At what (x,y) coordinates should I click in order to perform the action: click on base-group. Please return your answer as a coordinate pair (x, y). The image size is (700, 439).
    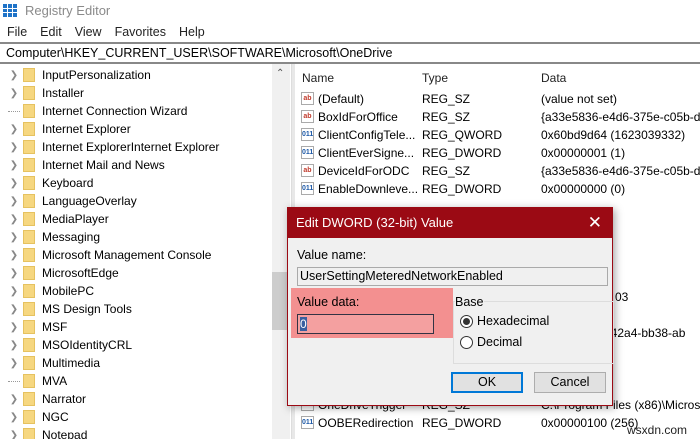
    Looking at the image, I should click on (533, 332).